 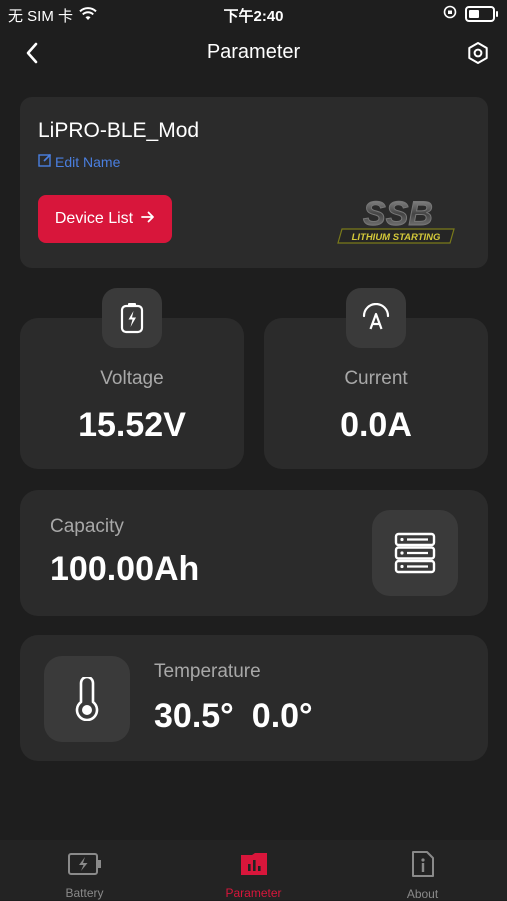 What do you see at coordinates (423, 864) in the screenshot?
I see `info-icon` at bounding box center [423, 864].